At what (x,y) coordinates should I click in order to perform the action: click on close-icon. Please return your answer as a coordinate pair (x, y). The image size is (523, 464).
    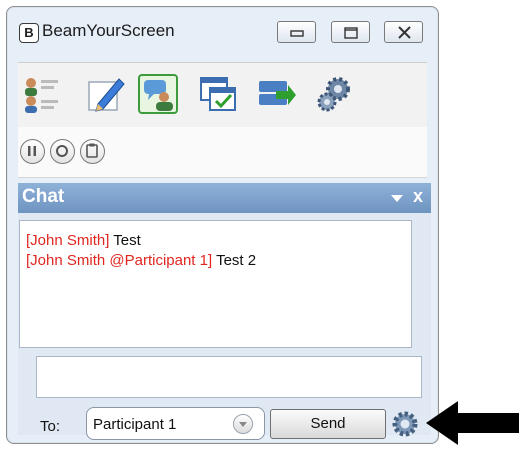
    Looking at the image, I should click on (404, 32).